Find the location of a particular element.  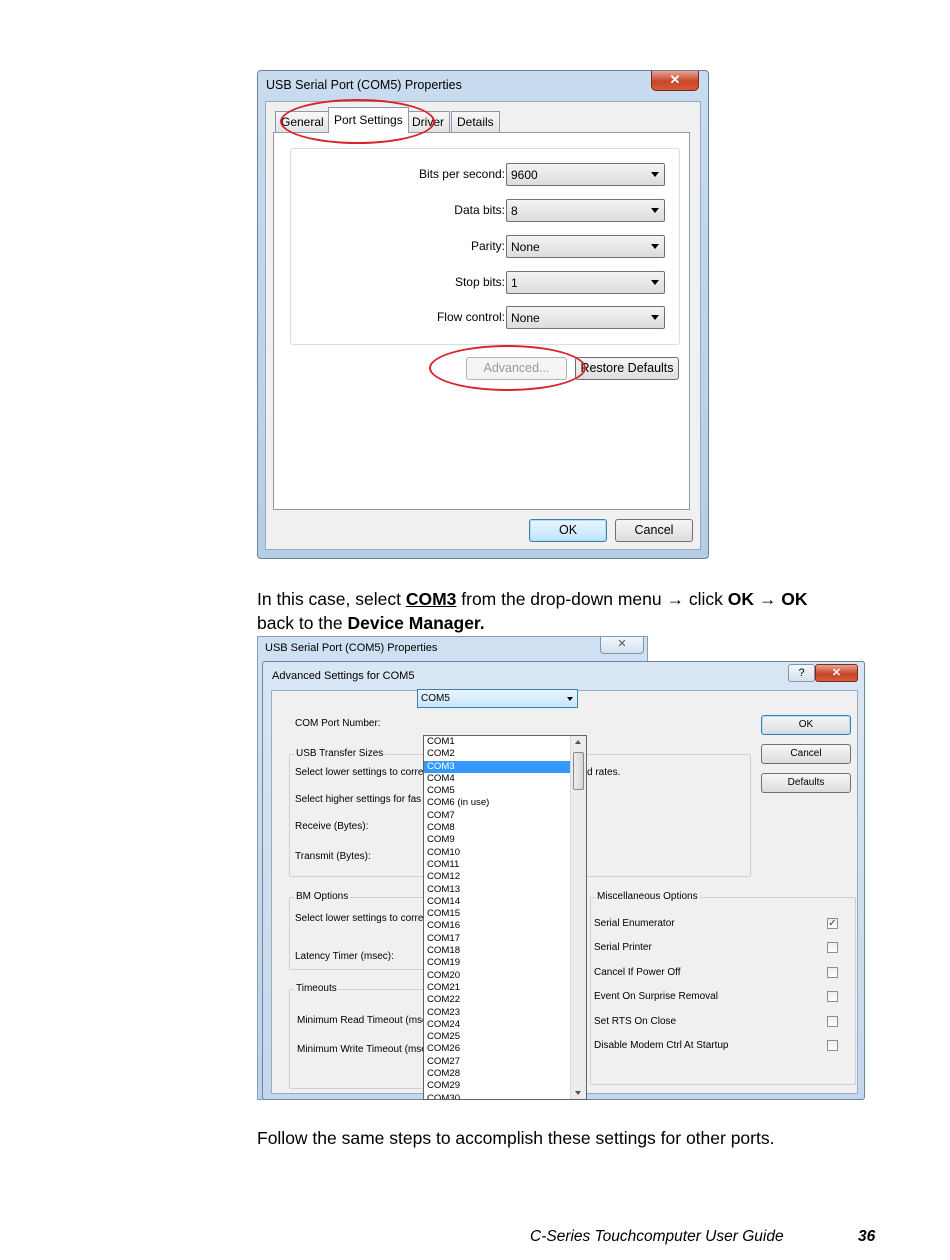

background-close-button: ✕ is located at coordinates (622, 645).